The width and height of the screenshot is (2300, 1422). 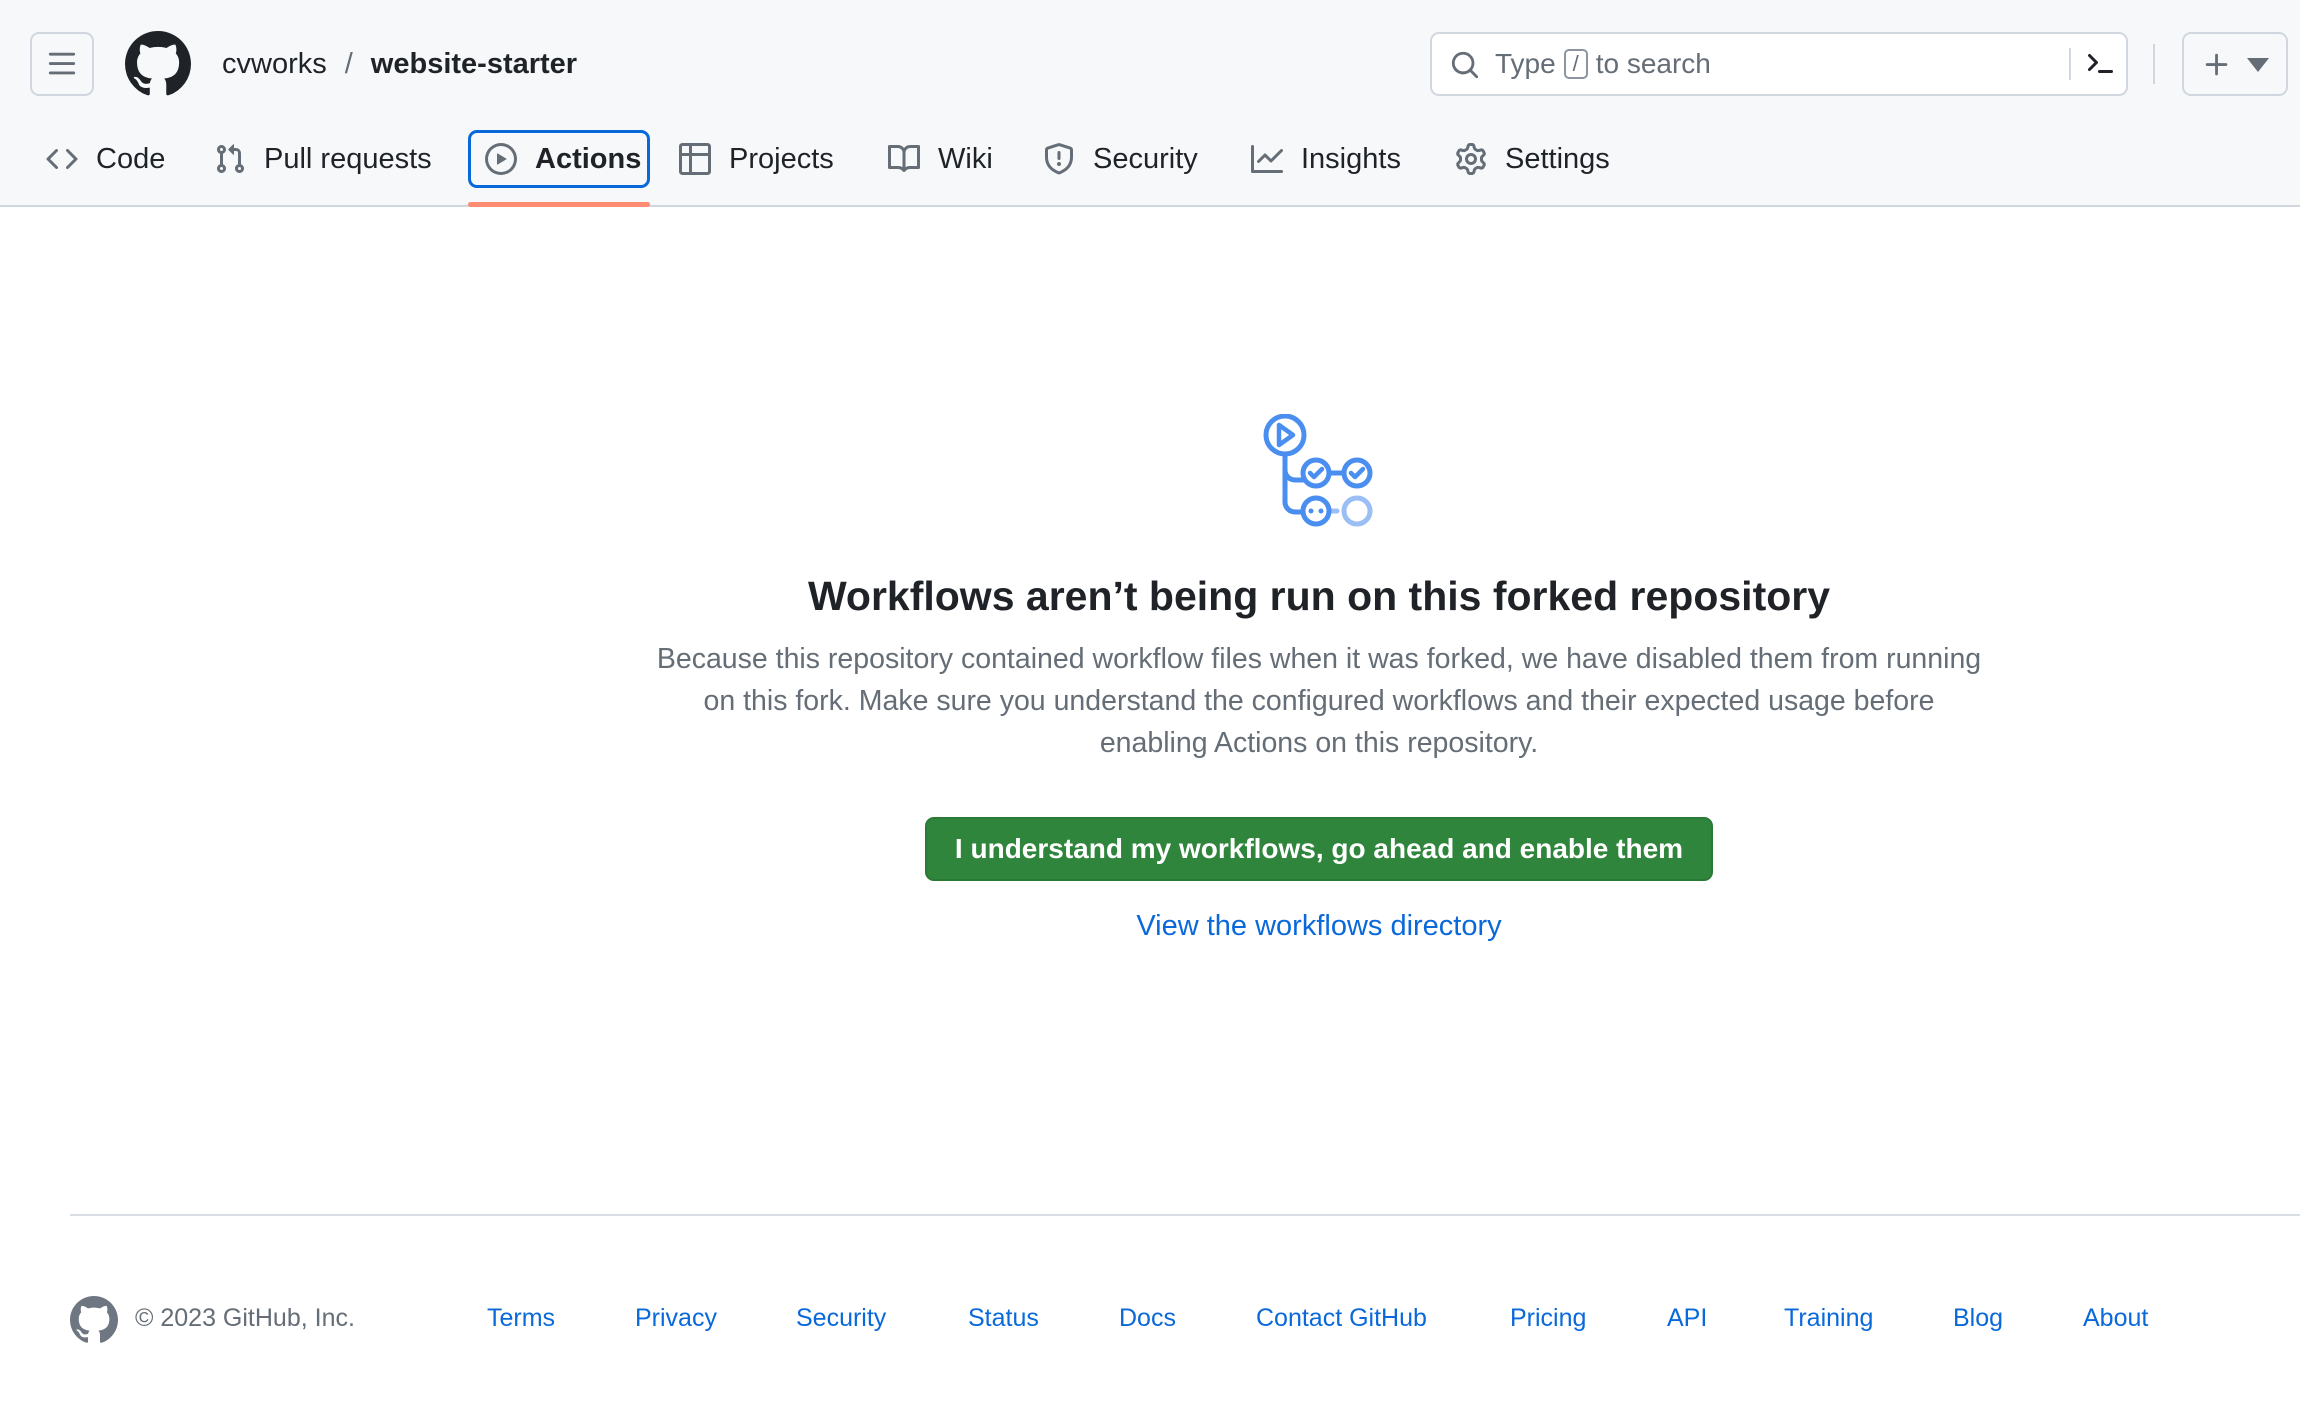 What do you see at coordinates (1575, 64) in the screenshot?
I see `search-shortcut-key: /` at bounding box center [1575, 64].